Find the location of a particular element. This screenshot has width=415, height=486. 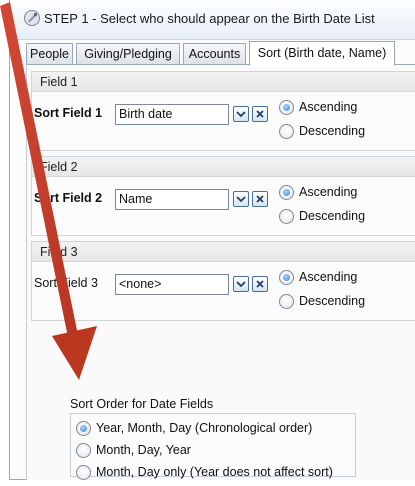

sort-field-3-label: Sort Field 3 is located at coordinates (66, 283).